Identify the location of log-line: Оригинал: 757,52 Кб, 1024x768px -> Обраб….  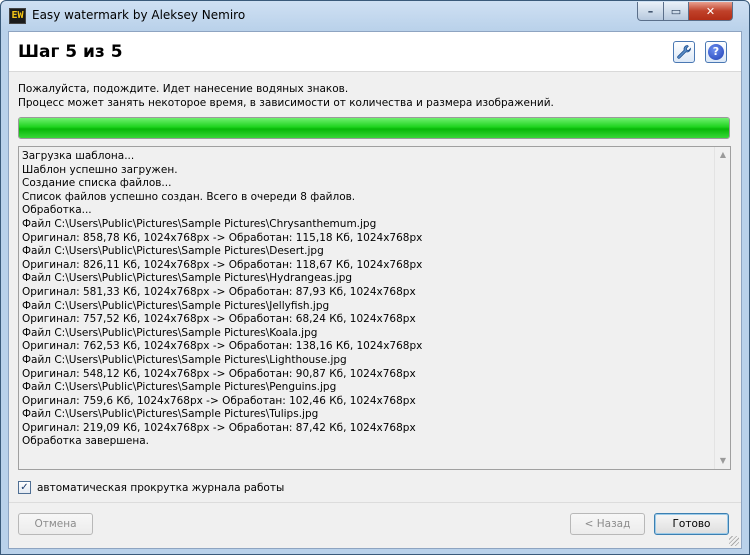
(219, 319).